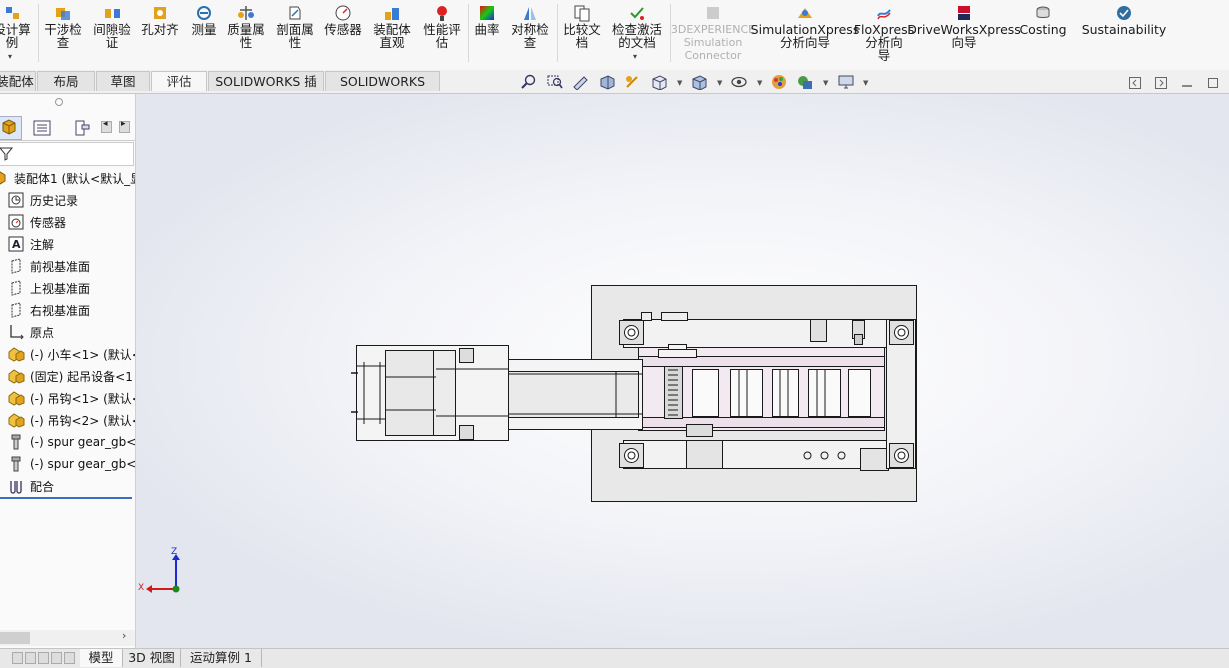 Image resolution: width=1229 pixels, height=668 pixels. What do you see at coordinates (12, 13) in the screenshot?
I see `design-study-icon` at bounding box center [12, 13].